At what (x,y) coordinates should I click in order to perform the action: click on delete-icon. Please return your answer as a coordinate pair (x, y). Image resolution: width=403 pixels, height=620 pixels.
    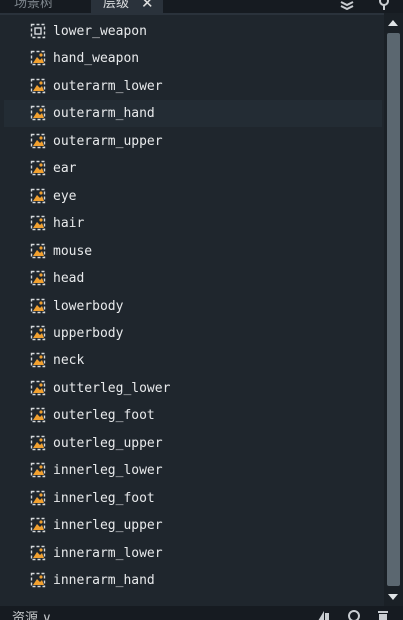
    Looking at the image, I should click on (383, 614).